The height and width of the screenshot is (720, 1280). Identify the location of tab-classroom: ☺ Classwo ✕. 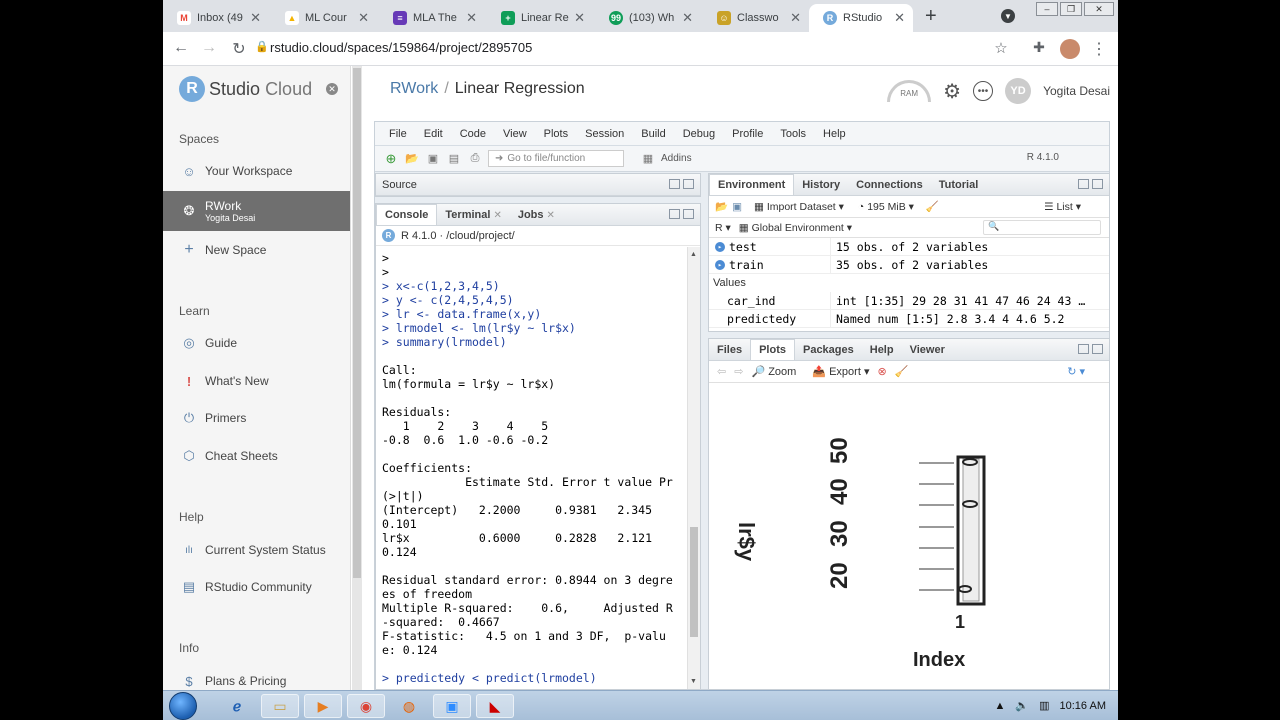
(756, 18).